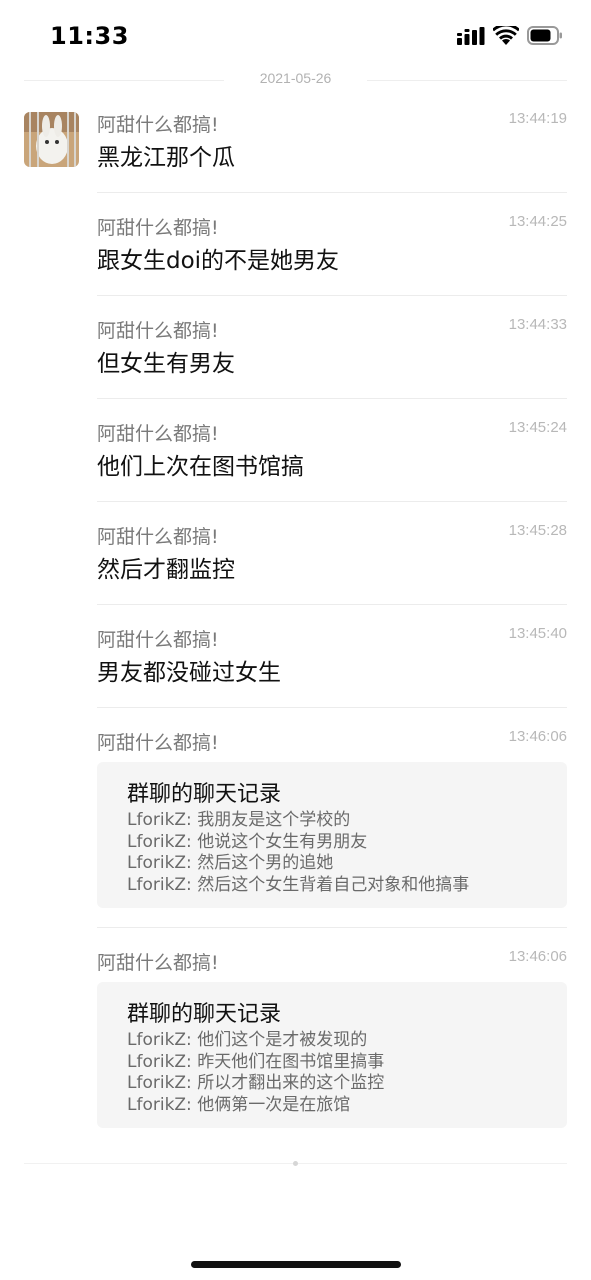 The image size is (591, 1280). Describe the element at coordinates (239, 1104) in the screenshot. I see `chat-record-line: LforikZ: 他俩第一次是在旅馆` at that location.